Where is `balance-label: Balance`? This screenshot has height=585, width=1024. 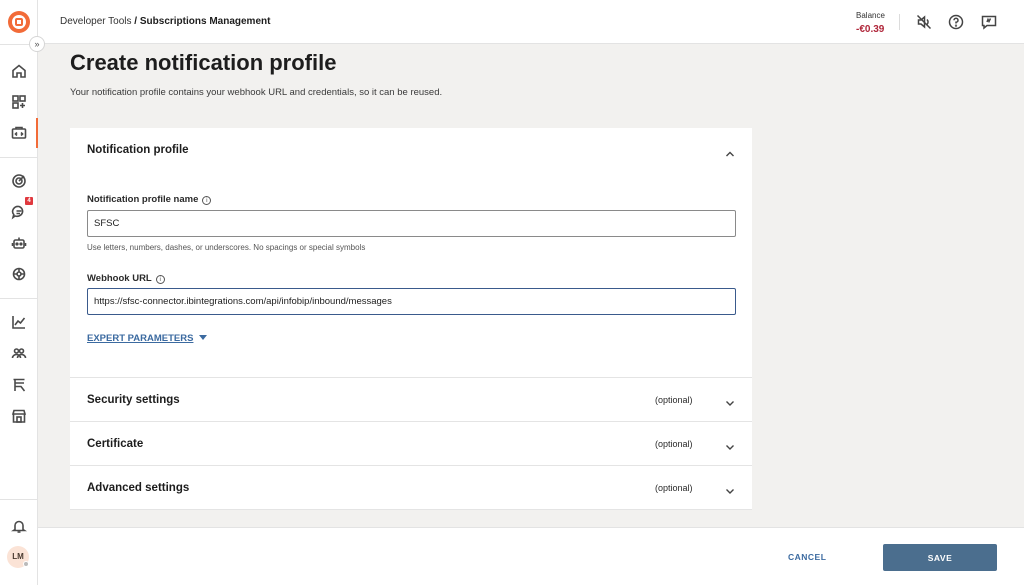
balance-label: Balance is located at coordinates (870, 15).